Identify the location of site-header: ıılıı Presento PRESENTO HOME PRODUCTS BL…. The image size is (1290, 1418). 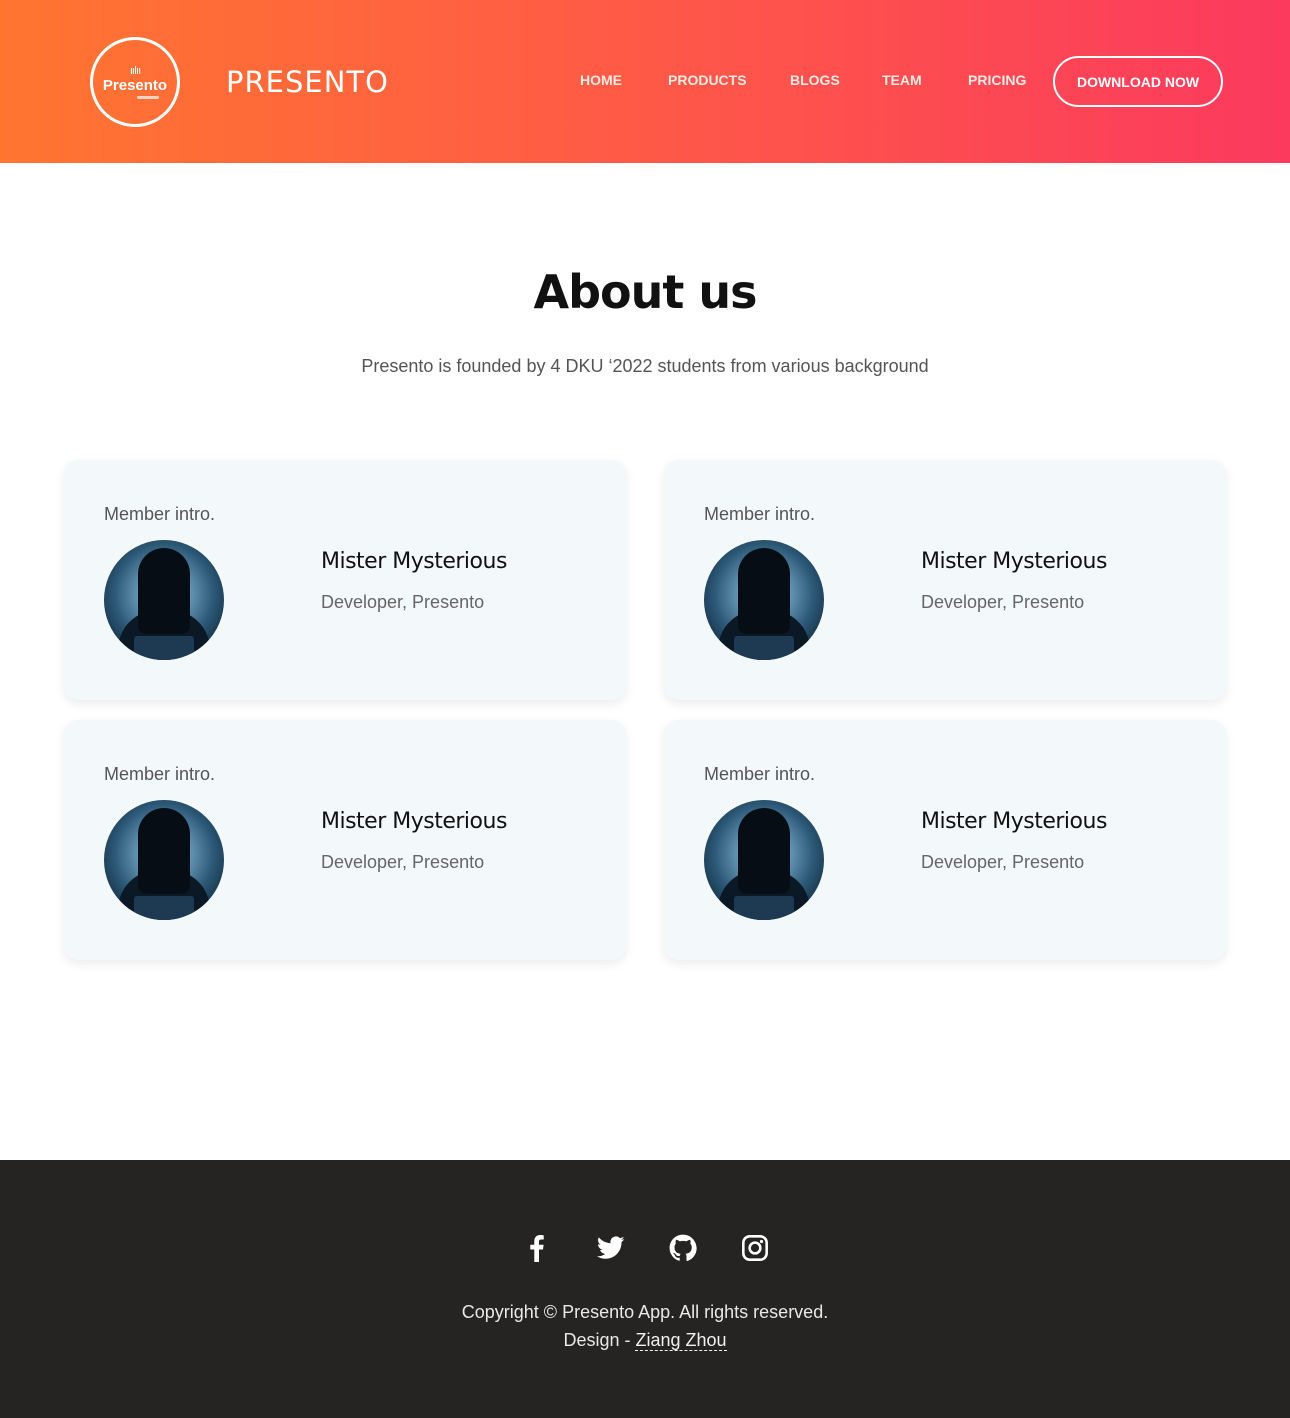
(645, 81).